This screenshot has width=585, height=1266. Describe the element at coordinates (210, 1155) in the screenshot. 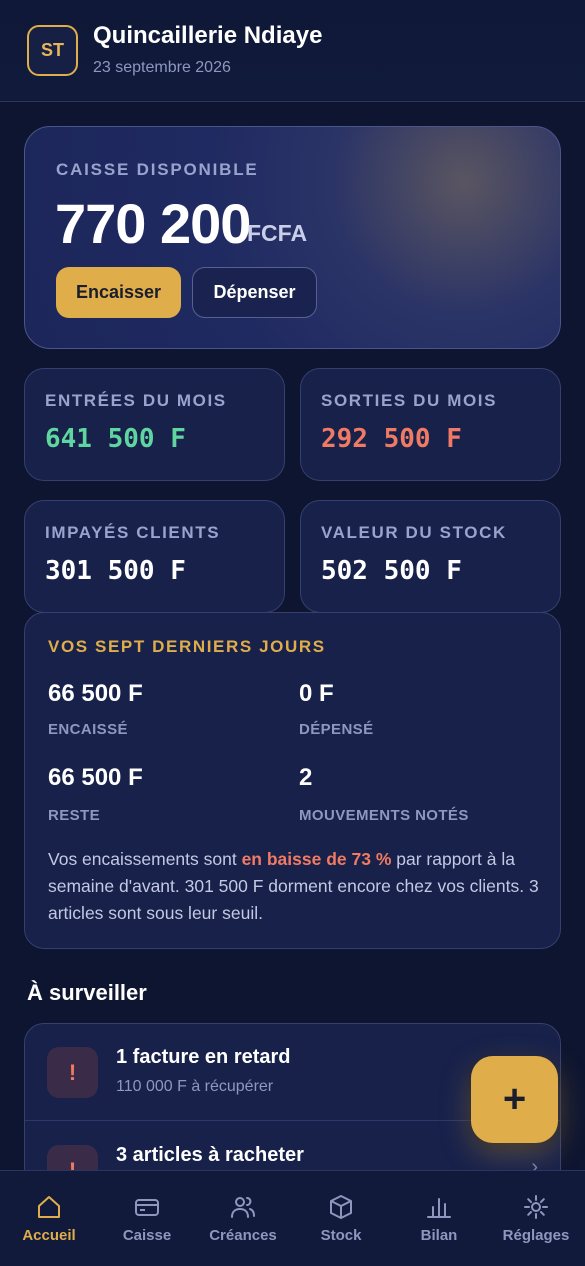

I see `watch-item-title: 3 articles à racheter` at that location.